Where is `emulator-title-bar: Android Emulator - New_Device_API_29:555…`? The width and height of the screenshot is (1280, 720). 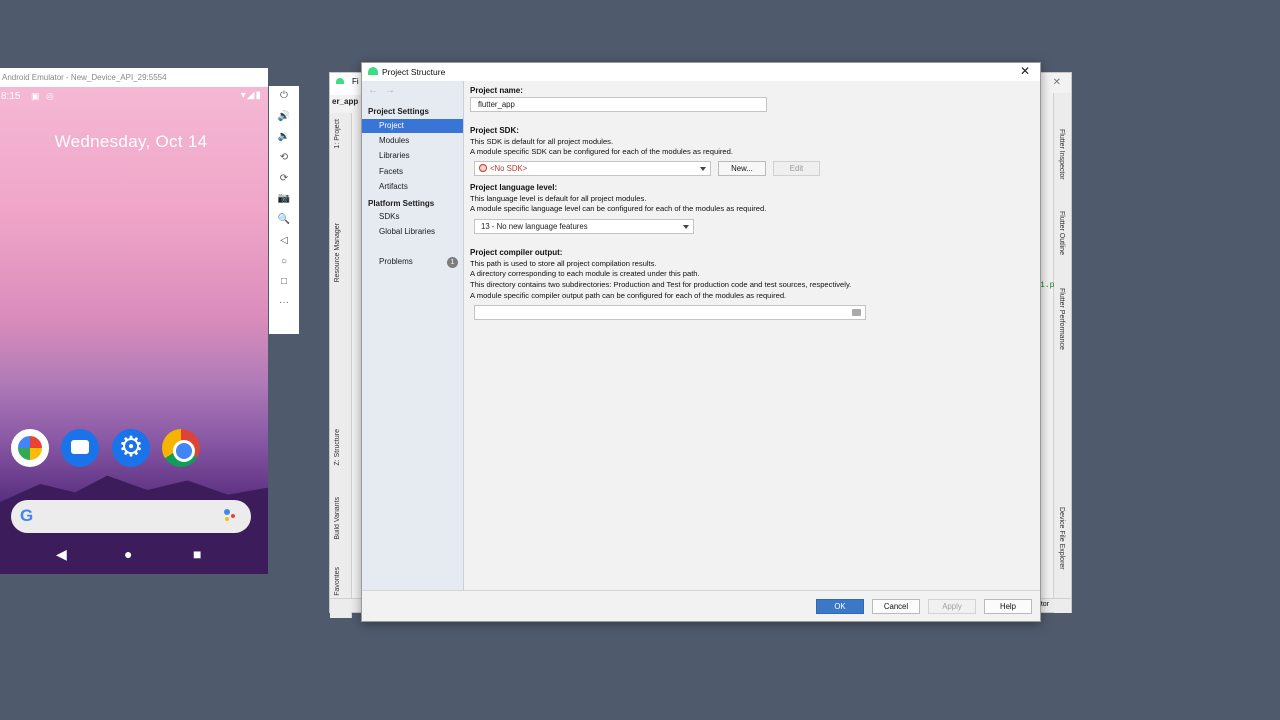 emulator-title-bar: Android Emulator - New_Device_API_29:555… is located at coordinates (134, 77).